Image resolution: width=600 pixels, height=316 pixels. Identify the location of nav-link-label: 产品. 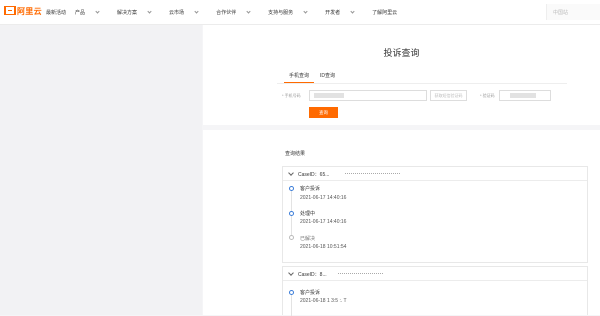
(80, 12).